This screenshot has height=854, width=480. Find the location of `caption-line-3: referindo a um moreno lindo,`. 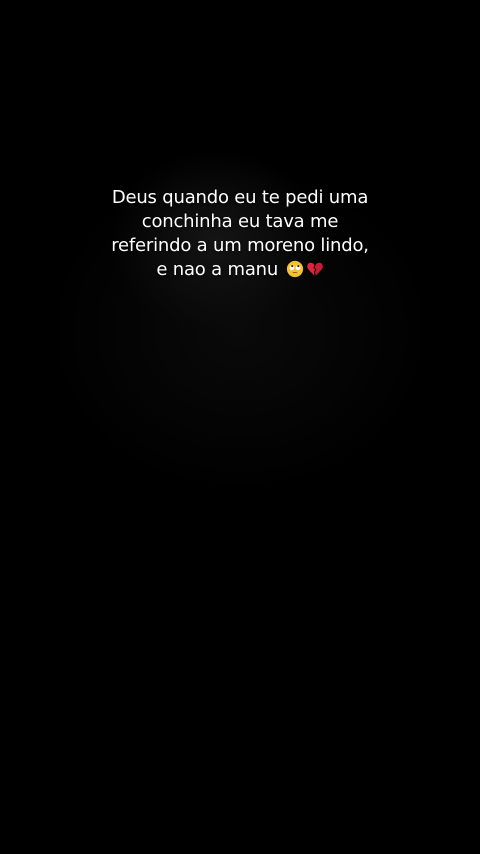

caption-line-3: referindo a um moreno lindo, is located at coordinates (240, 245).